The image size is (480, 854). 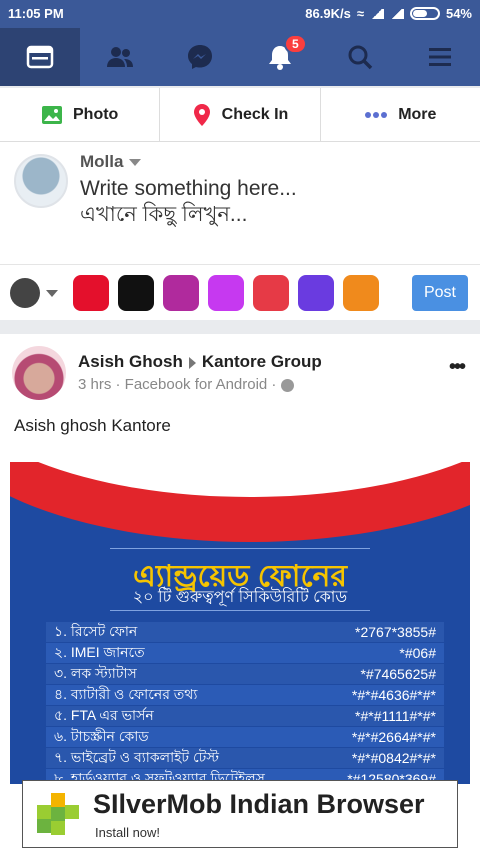 What do you see at coordinates (457, 367) in the screenshot?
I see `post-options-icon: •••` at bounding box center [457, 367].